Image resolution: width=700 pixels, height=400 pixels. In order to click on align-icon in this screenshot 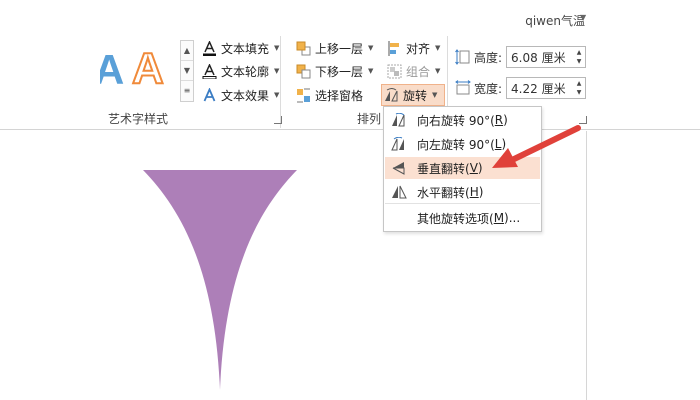, I will do `click(394, 48)`.